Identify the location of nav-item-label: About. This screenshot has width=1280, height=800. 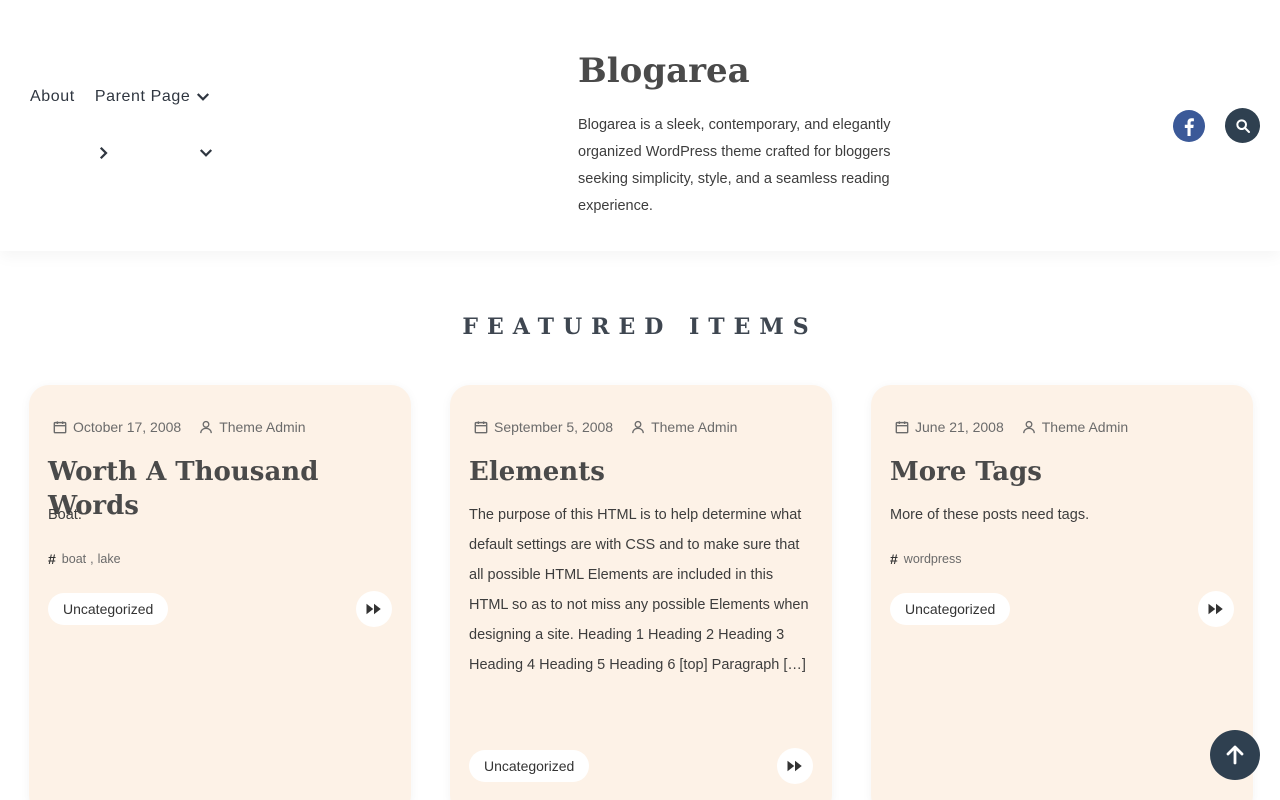
(52, 96).